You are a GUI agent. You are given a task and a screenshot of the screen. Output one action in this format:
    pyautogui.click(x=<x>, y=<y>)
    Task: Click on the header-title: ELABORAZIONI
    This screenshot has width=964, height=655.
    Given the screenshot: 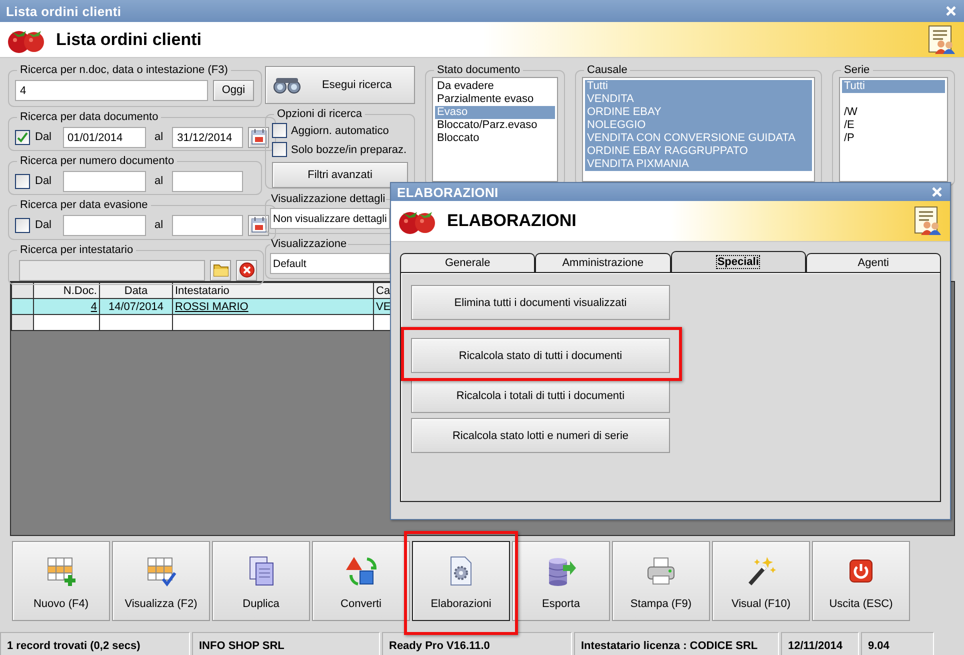 What is the action you would take?
    pyautogui.click(x=512, y=221)
    